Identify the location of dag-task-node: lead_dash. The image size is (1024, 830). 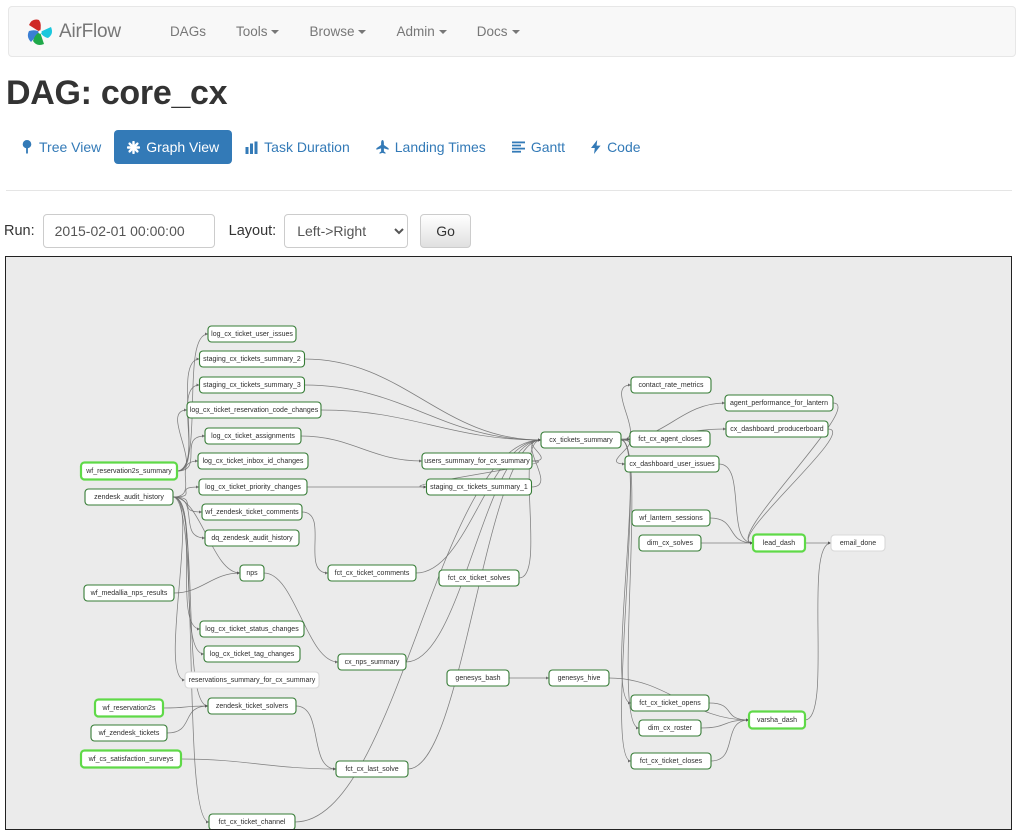
(779, 543).